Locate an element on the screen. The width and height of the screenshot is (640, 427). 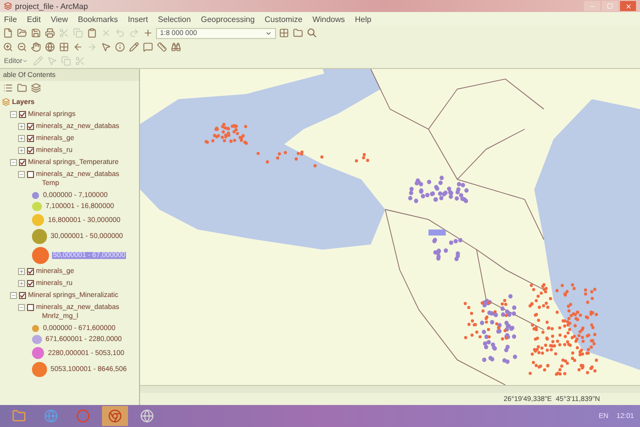
folder-icon is located at coordinates (22, 33).